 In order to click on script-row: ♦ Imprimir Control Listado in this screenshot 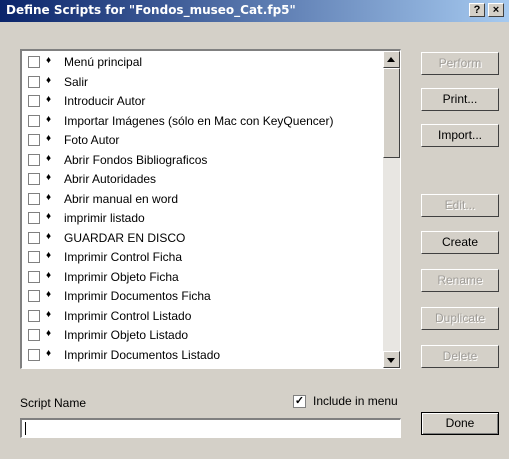, I will do `click(201, 317)`.